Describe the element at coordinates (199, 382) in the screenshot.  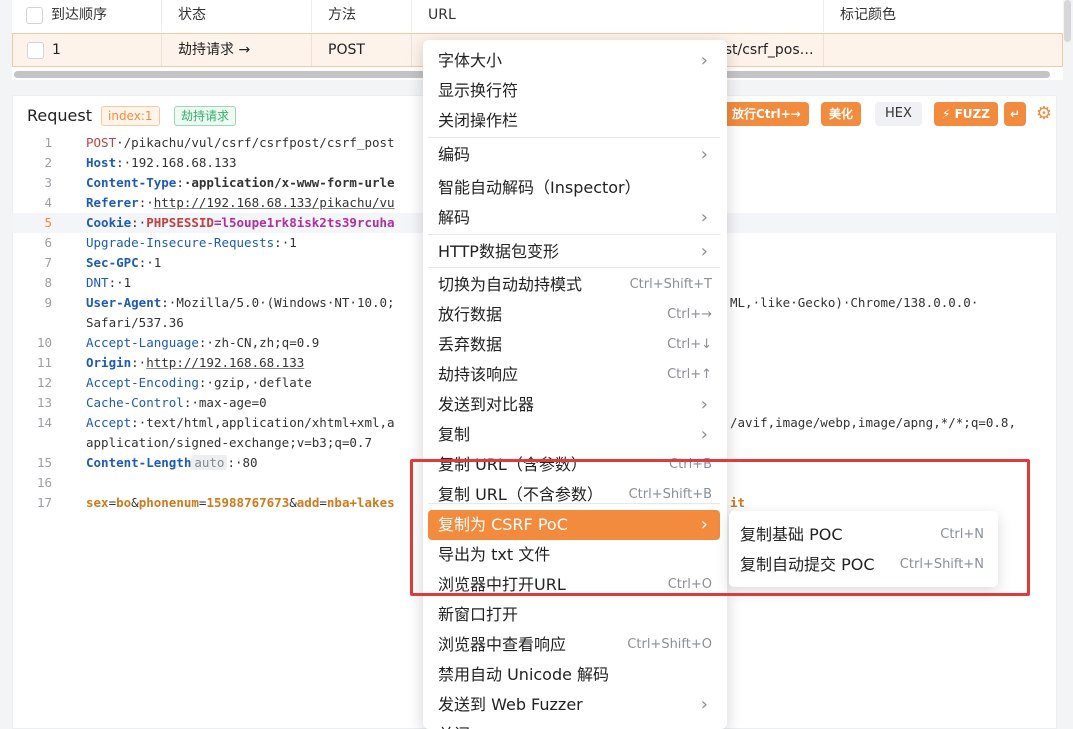
I see `code-line: Accept-Encoding:·gzip,·deflate` at that location.